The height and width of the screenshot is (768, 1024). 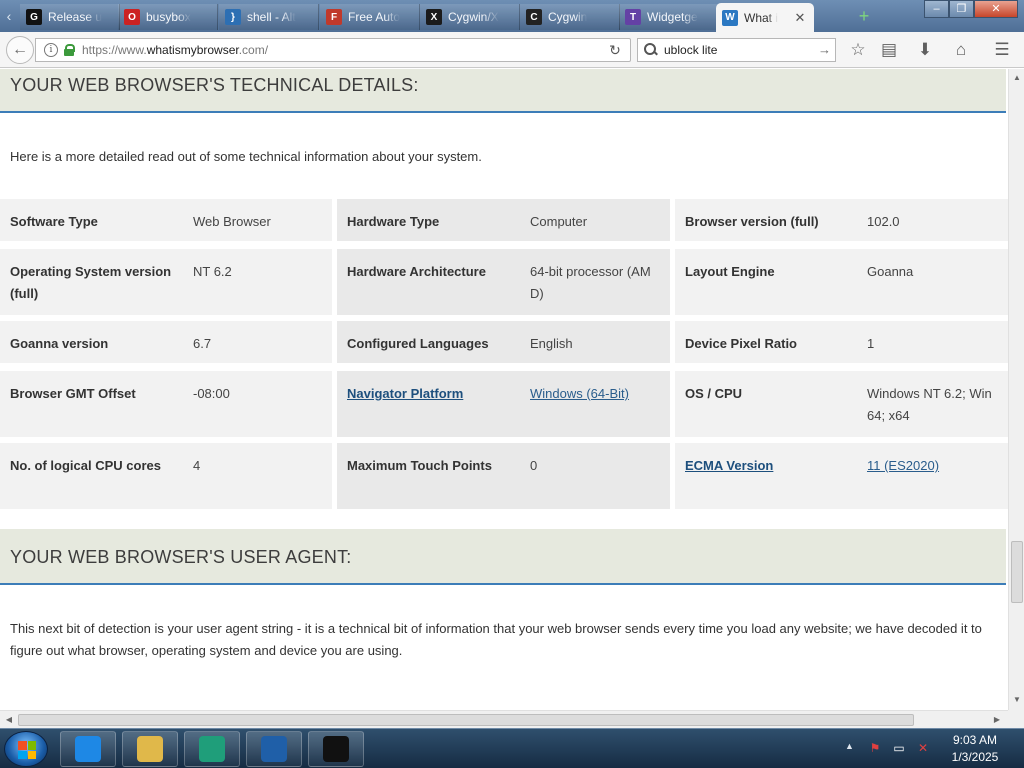 I want to click on search-input, so click(x=739, y=50).